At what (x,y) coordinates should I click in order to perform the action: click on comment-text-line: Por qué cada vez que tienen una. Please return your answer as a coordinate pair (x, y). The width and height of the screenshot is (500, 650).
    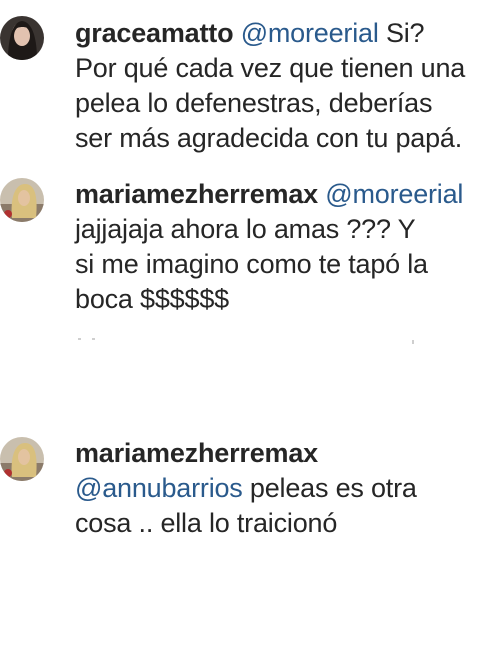
    Looking at the image, I should click on (270, 68).